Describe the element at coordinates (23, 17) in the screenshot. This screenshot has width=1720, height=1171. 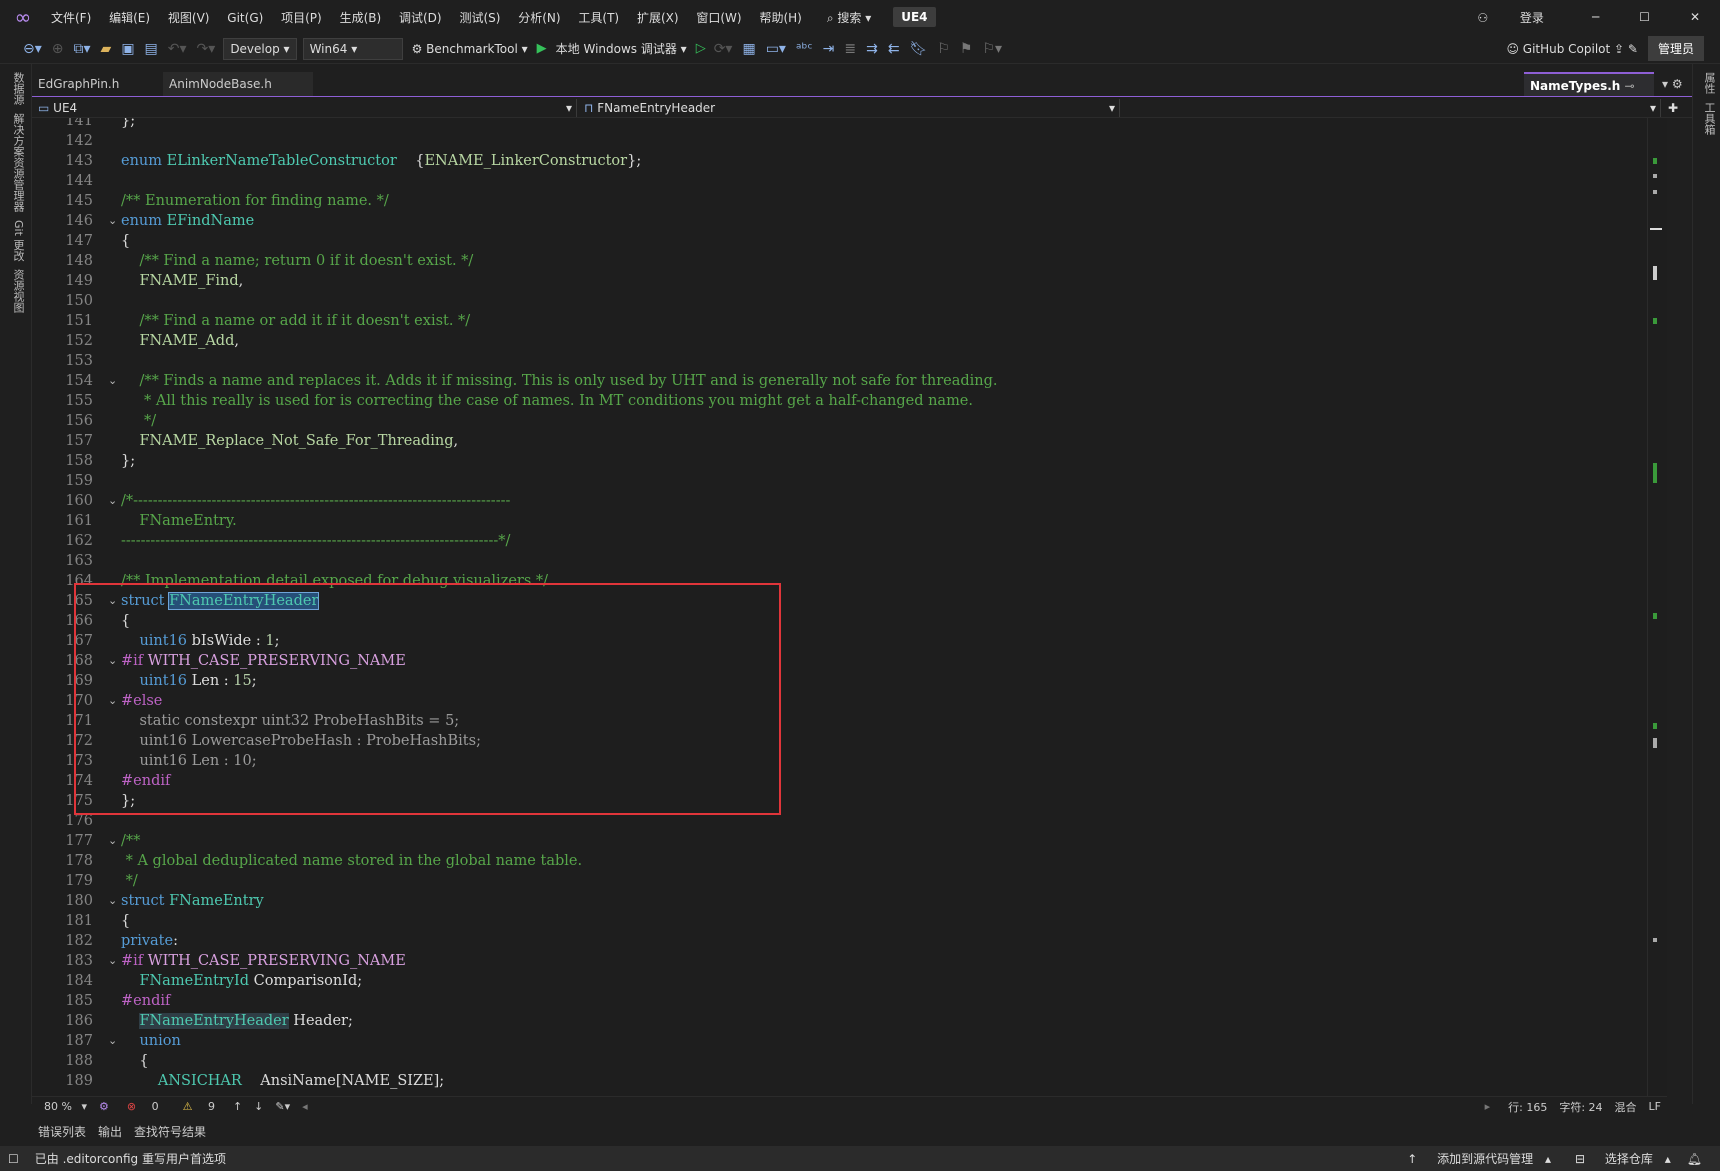
I see `visual-studio-logo-icon: ∞` at that location.